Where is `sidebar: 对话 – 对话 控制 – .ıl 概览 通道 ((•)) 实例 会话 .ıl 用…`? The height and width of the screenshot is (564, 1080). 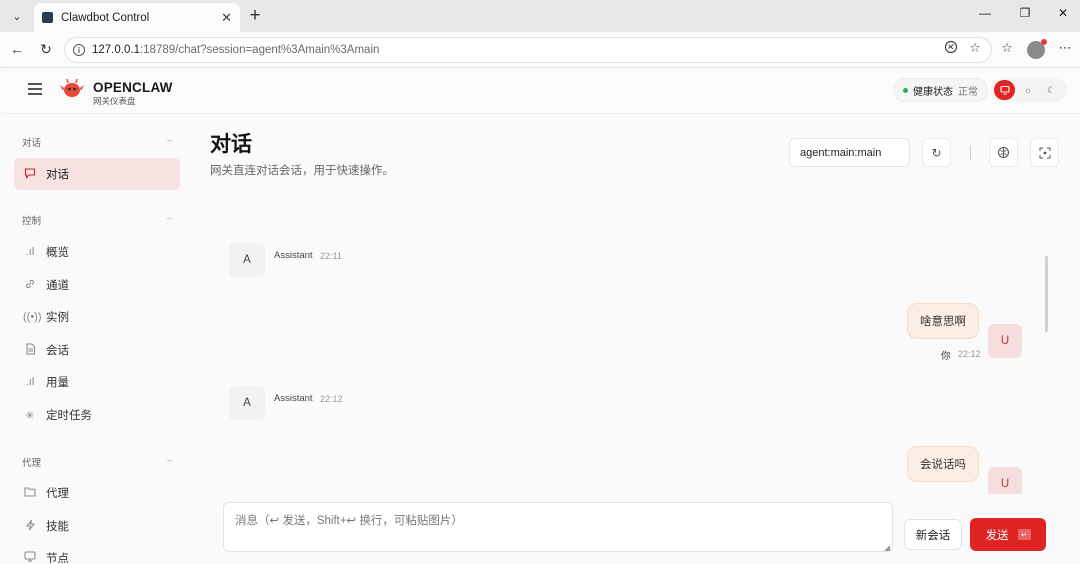
sidebar: 对话 – 对话 控制 – .ıl 概览 通道 ((•)) 实例 会话 .ıl 用… is located at coordinates (97, 339).